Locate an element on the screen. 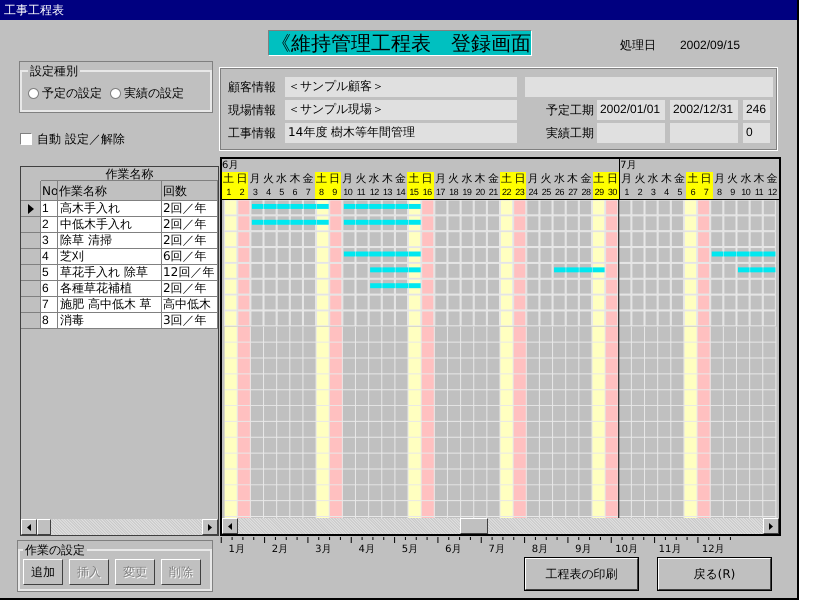 Image resolution: width=820 pixels, height=615 pixels. scroll-left-button is located at coordinates (29, 527).